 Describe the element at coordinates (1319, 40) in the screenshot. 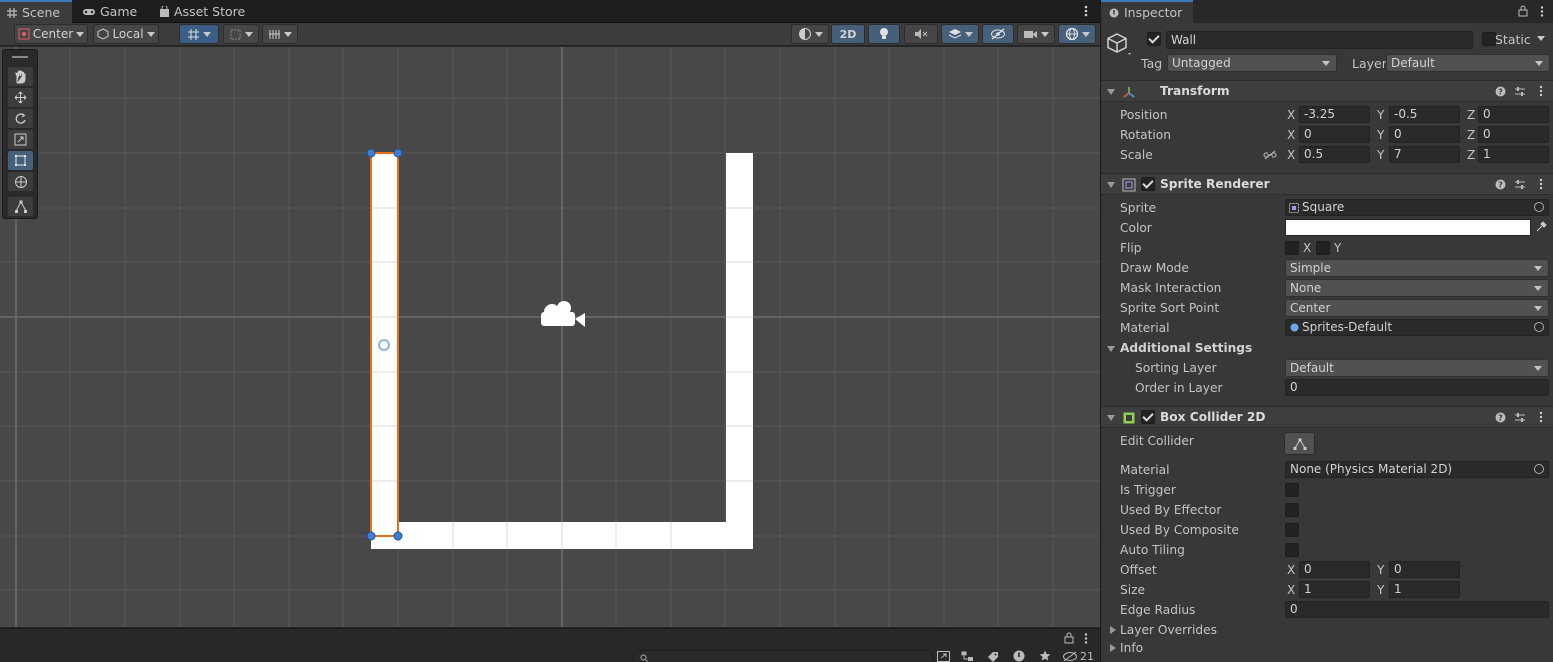

I see `object-name-field: Wall` at that location.